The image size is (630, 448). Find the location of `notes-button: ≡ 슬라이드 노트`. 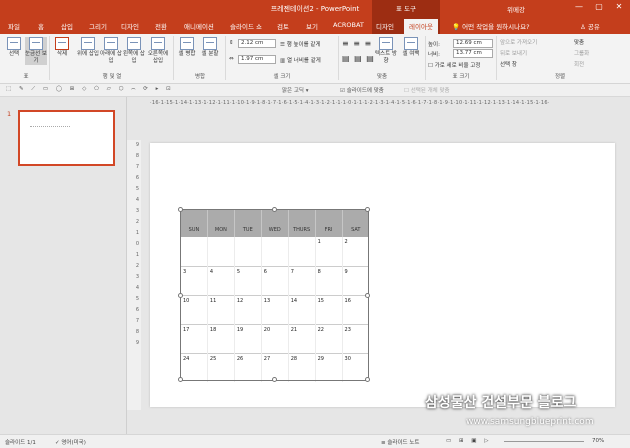

notes-button: ≡ 슬라이드 노트 is located at coordinates (400, 442).